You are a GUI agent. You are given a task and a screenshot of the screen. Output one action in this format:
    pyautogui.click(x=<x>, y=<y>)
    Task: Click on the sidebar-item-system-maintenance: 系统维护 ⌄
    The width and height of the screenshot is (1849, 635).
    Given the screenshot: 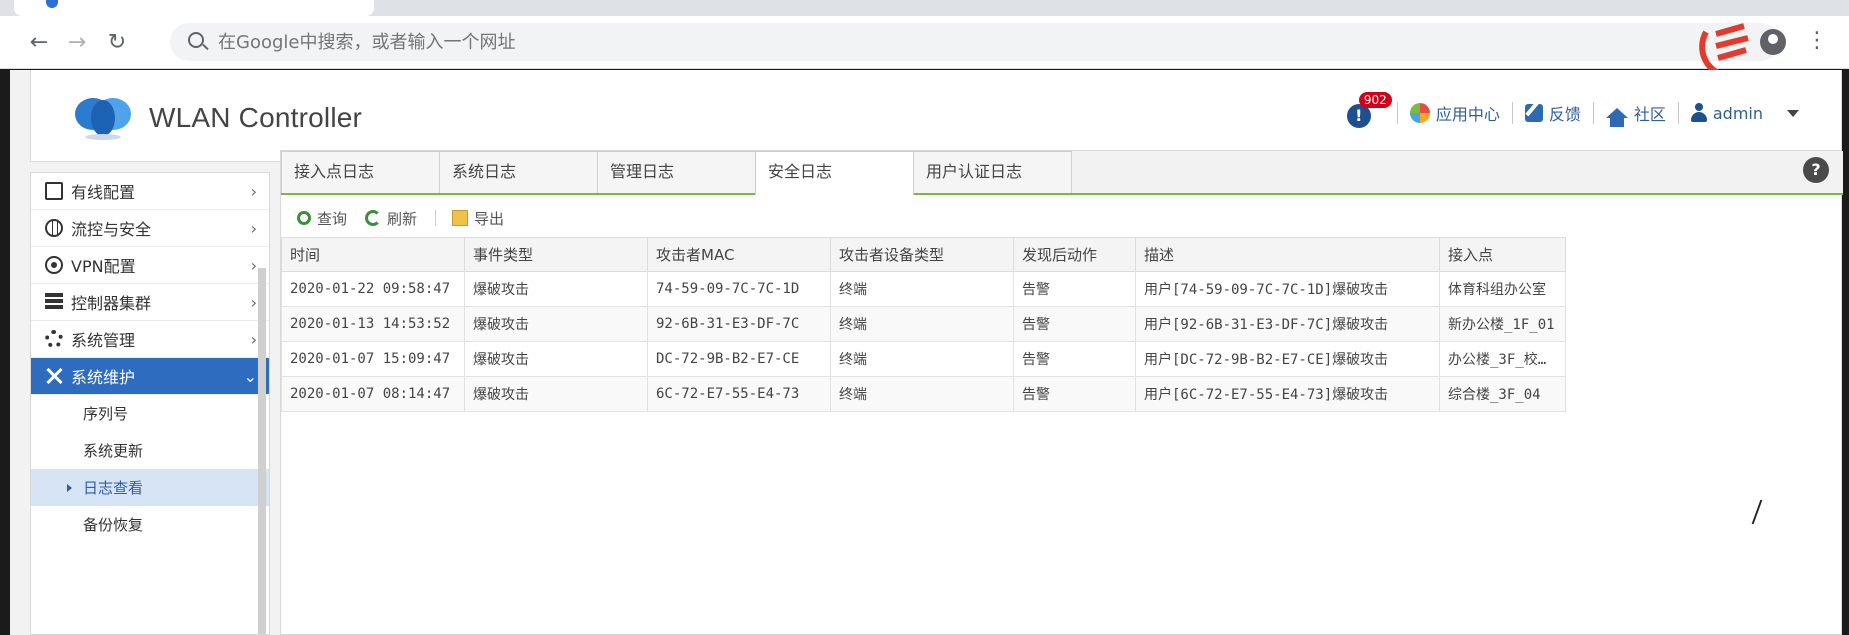 What is the action you would take?
    pyautogui.click(x=150, y=376)
    